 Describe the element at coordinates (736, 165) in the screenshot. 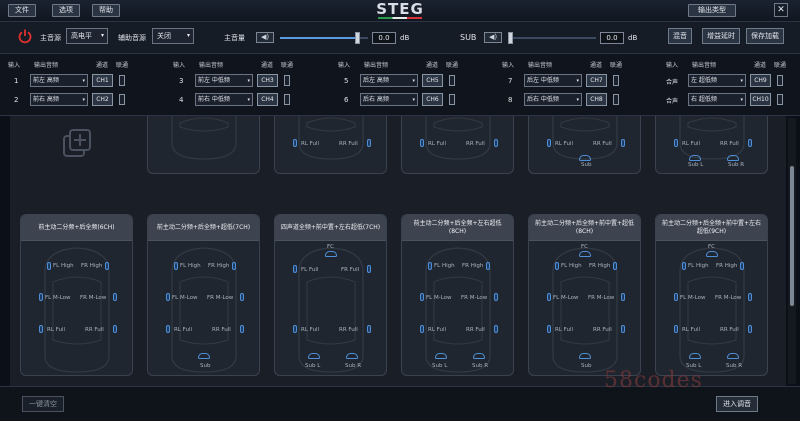

I see `speaker-label: Sub R` at that location.